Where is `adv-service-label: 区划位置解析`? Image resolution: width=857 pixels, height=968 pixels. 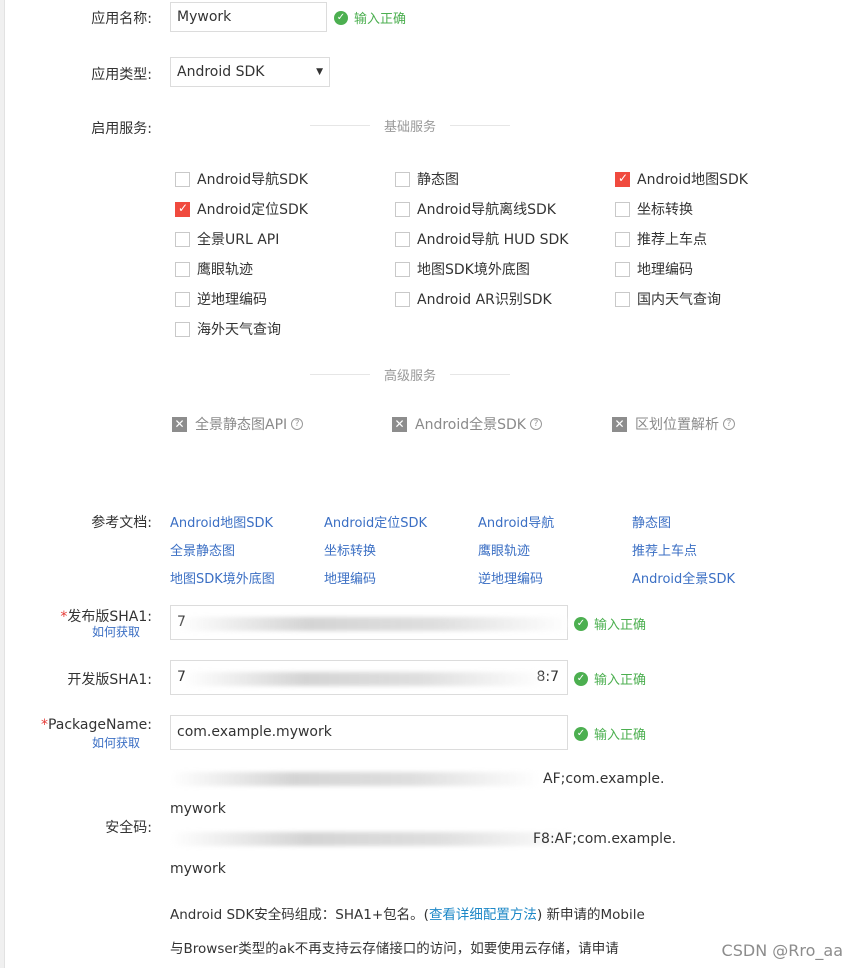 adv-service-label: 区划位置解析 is located at coordinates (677, 425).